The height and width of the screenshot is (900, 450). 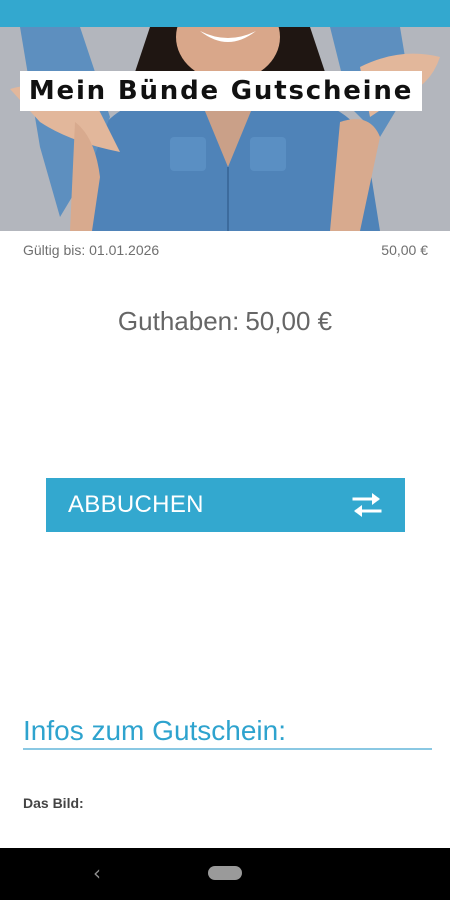 I want to click on voucher-amount: 50,00 €, so click(x=404, y=250).